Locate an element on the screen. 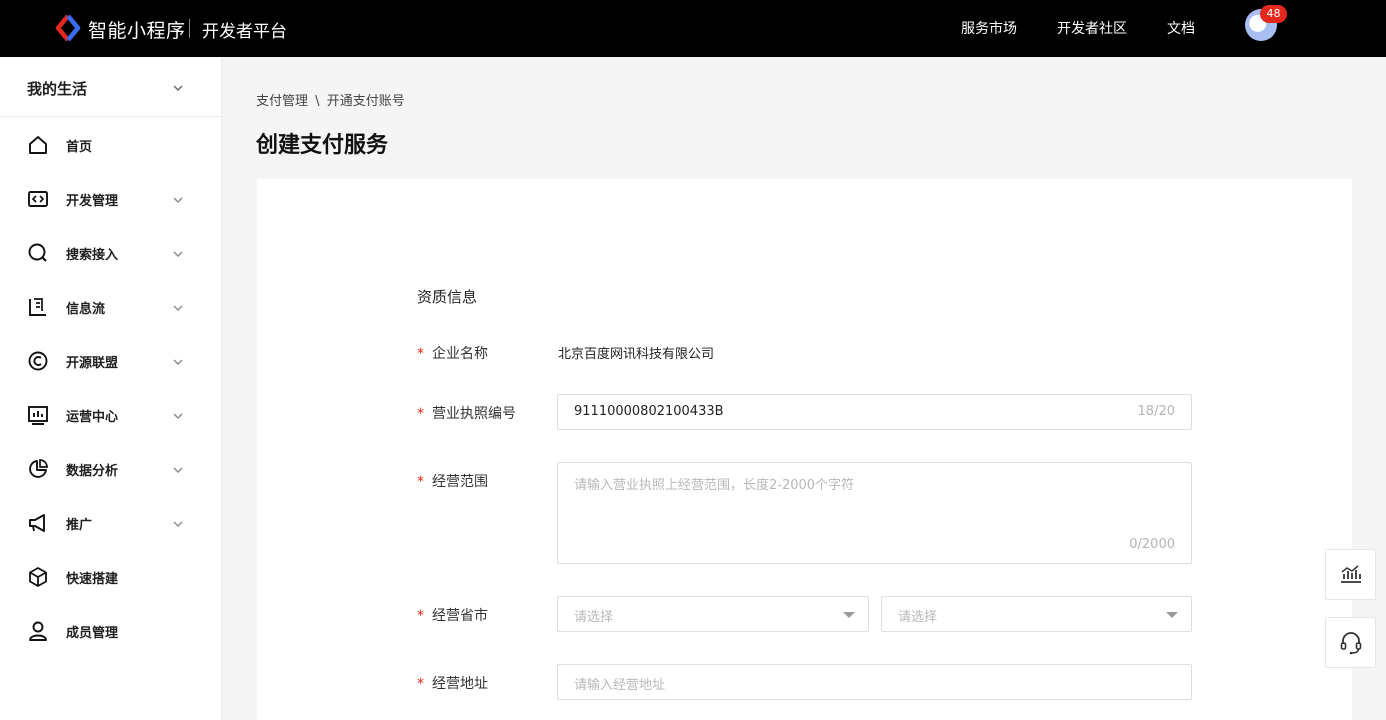 The height and width of the screenshot is (720, 1386). sidebar-item-feed: 信息流 is located at coordinates (110, 307).